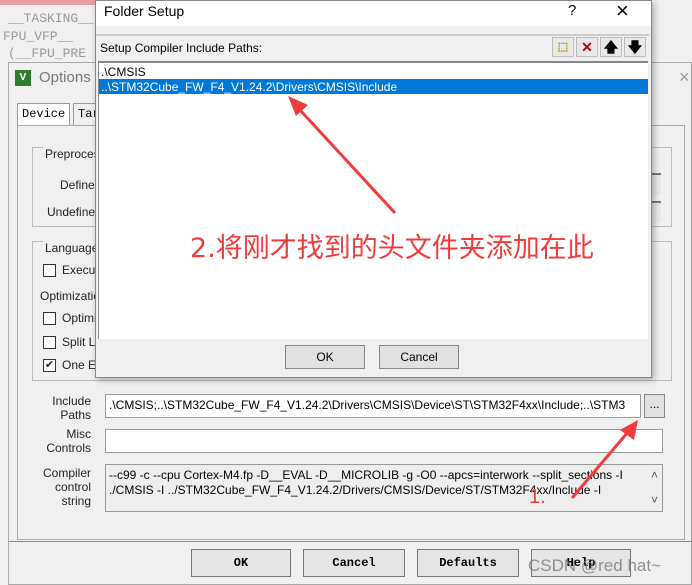  I want to click on watermark: CSDN @red hat~, so click(595, 565).